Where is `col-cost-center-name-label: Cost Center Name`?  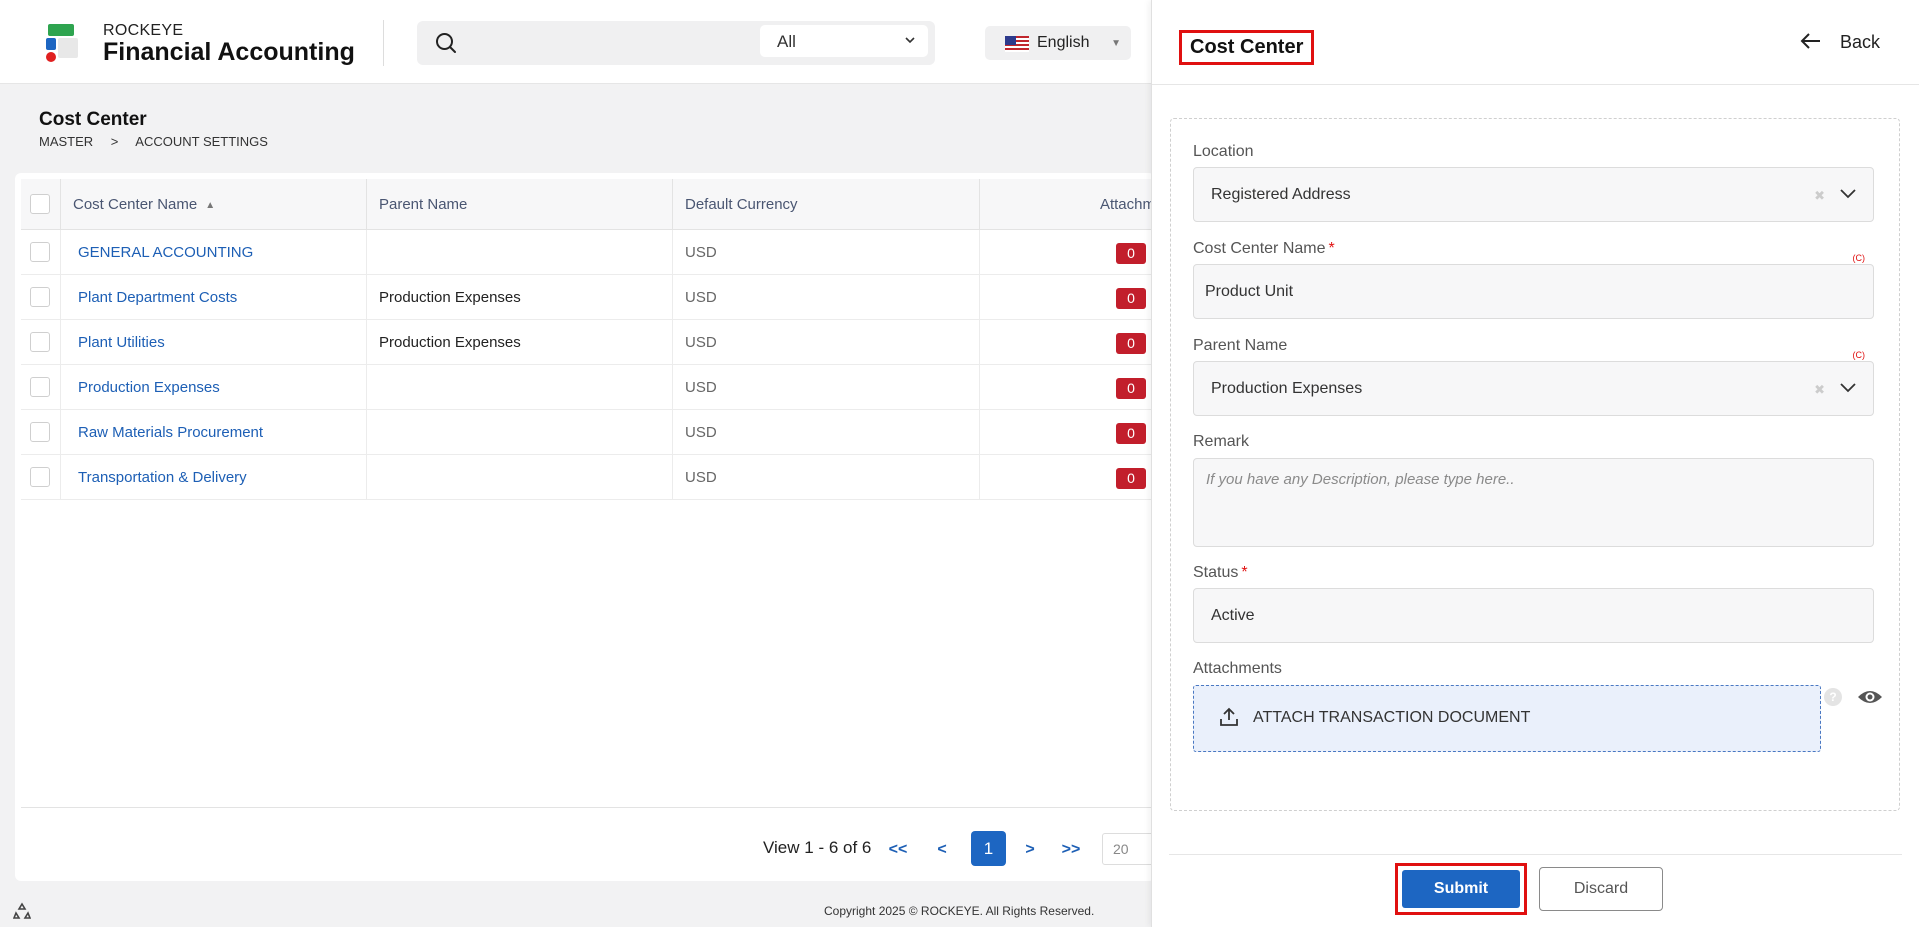 col-cost-center-name-label: Cost Center Name is located at coordinates (135, 204).